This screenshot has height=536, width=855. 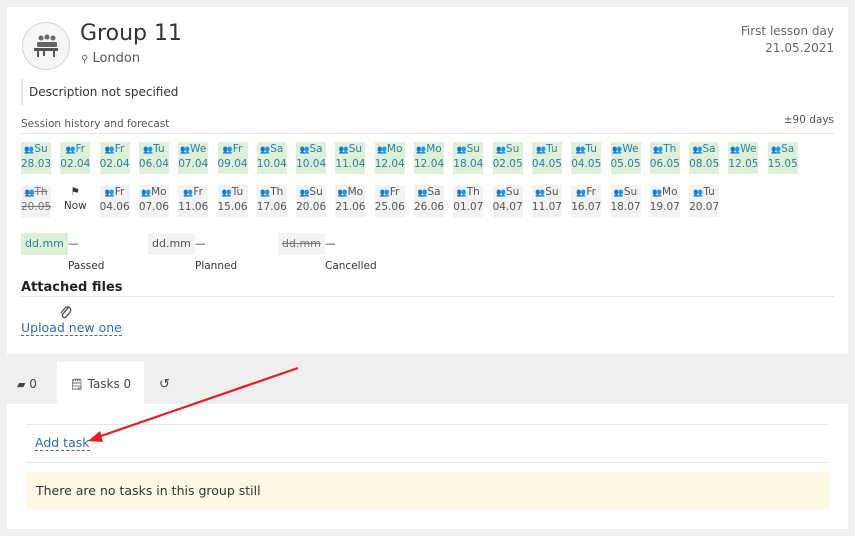 I want to click on location-pin-icon: ⚲, so click(x=85, y=59).